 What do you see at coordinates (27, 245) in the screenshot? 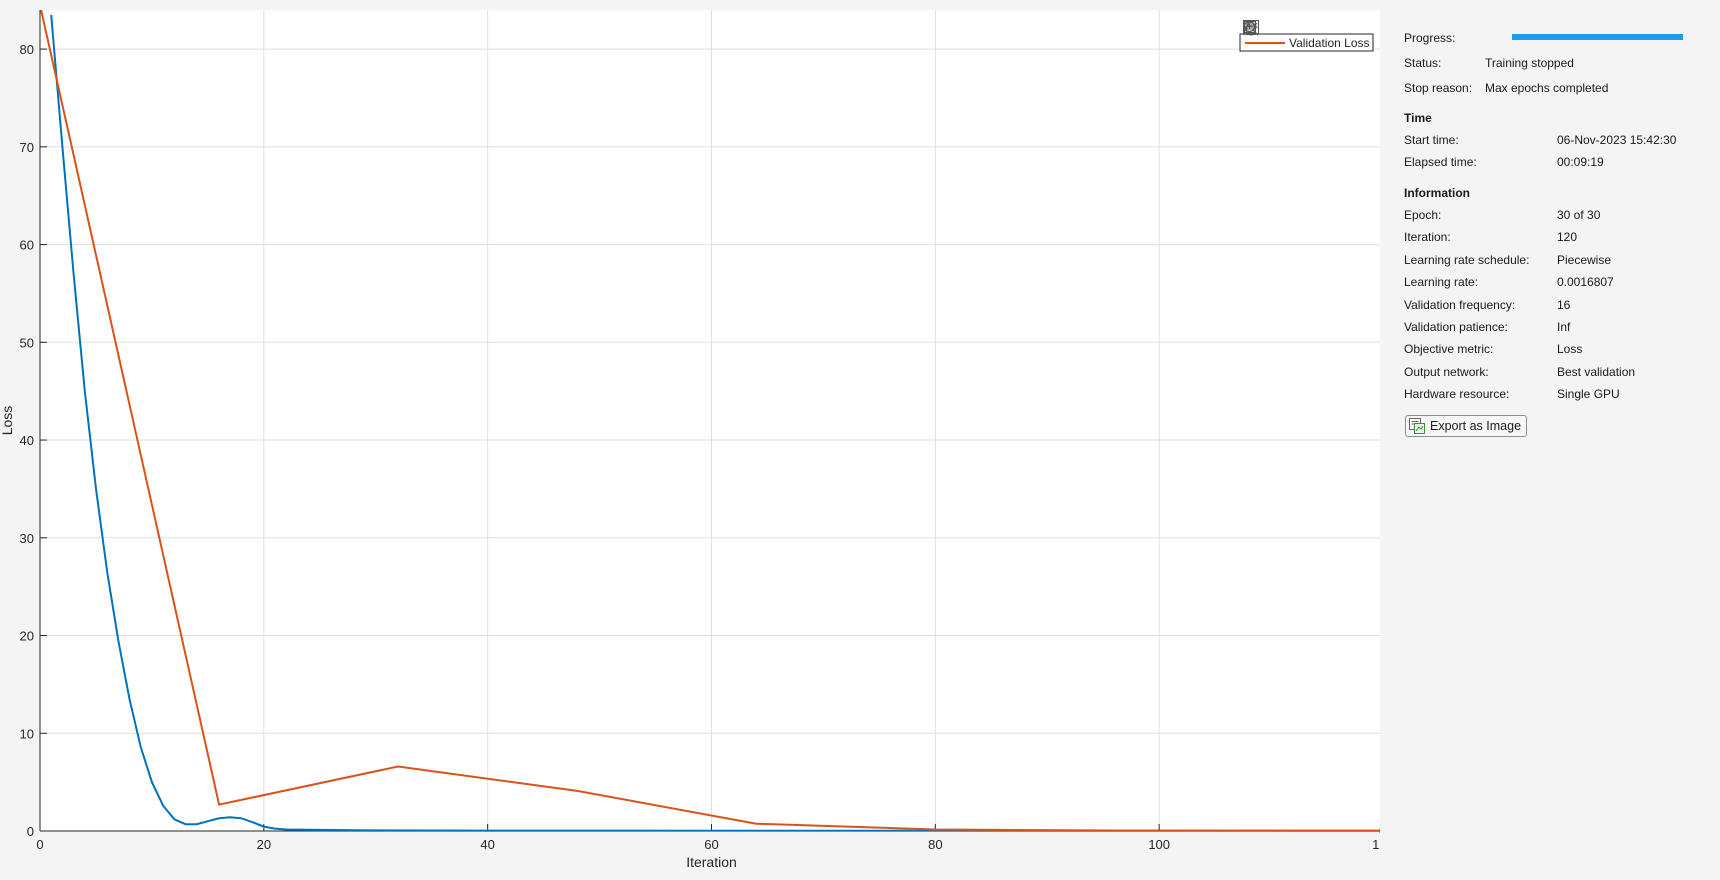
I see `y-tick-label: 60` at bounding box center [27, 245].